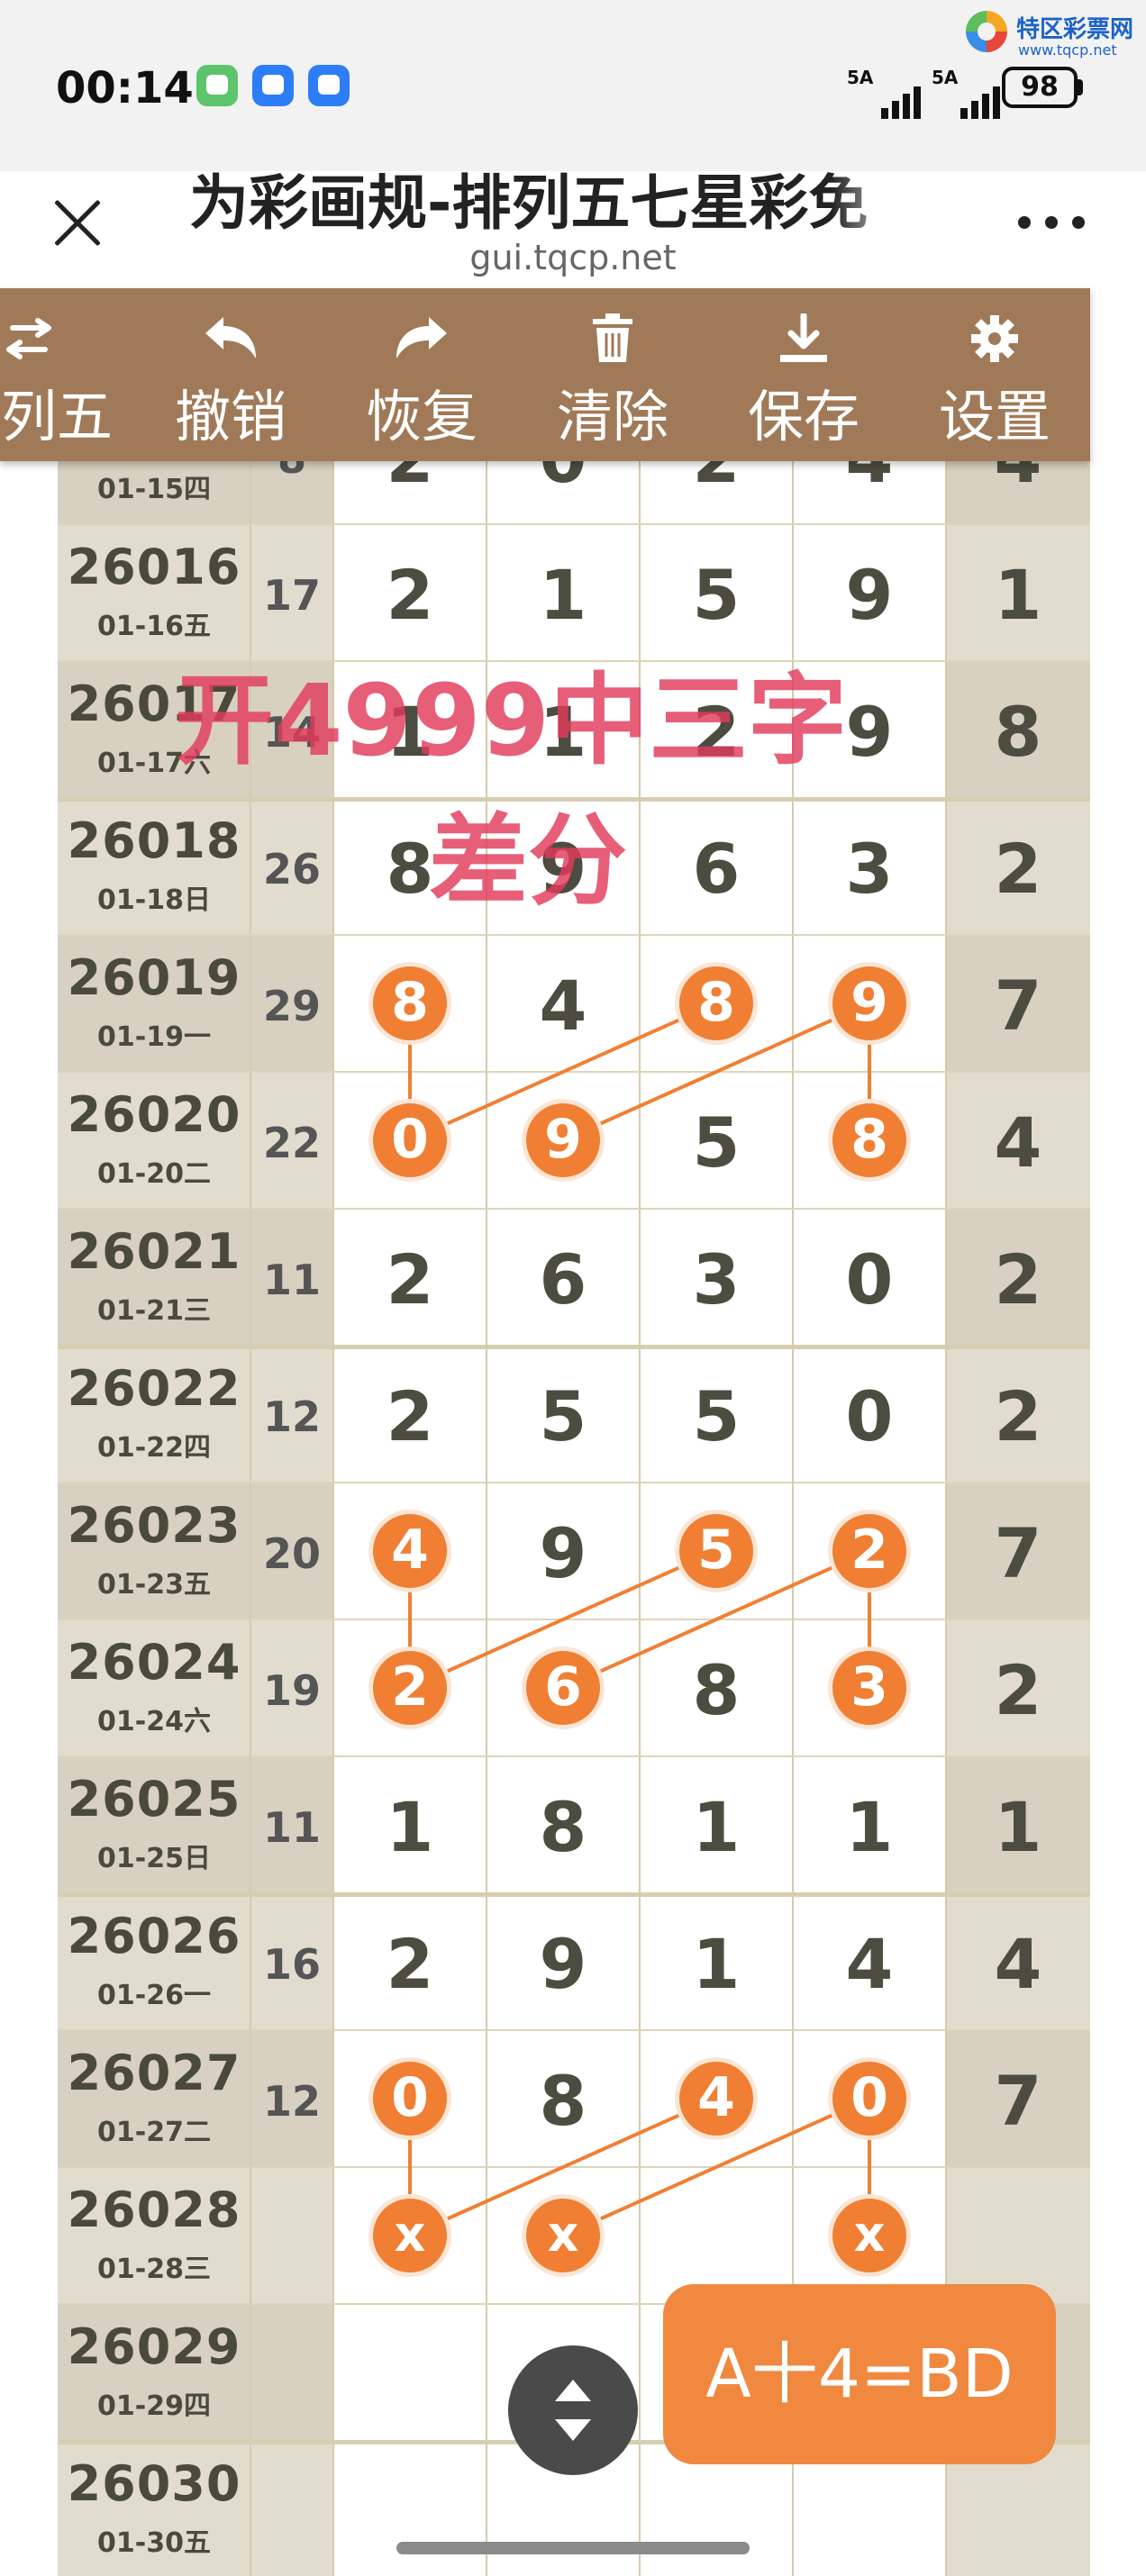 The width and height of the screenshot is (1146, 2576). Describe the element at coordinates (528, 861) in the screenshot. I see `annotation-line2: 差分` at that location.